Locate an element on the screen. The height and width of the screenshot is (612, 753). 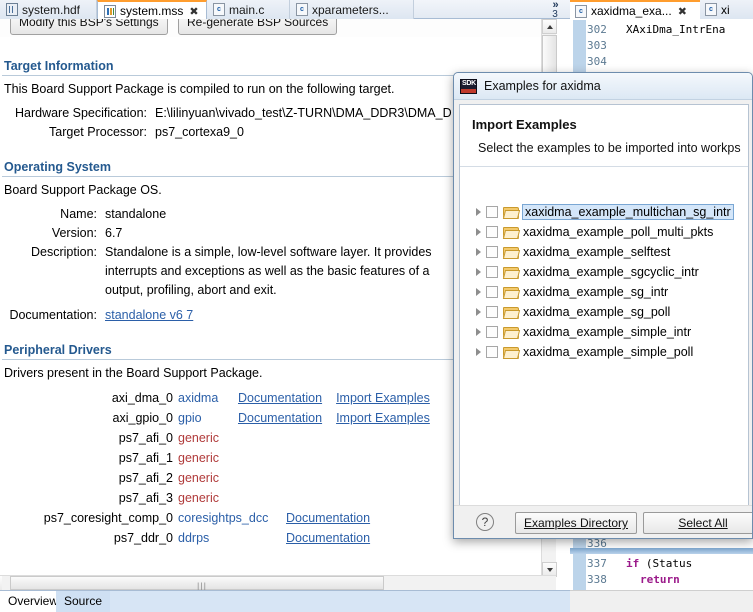
tab-source: Source is located at coordinates (83, 601).